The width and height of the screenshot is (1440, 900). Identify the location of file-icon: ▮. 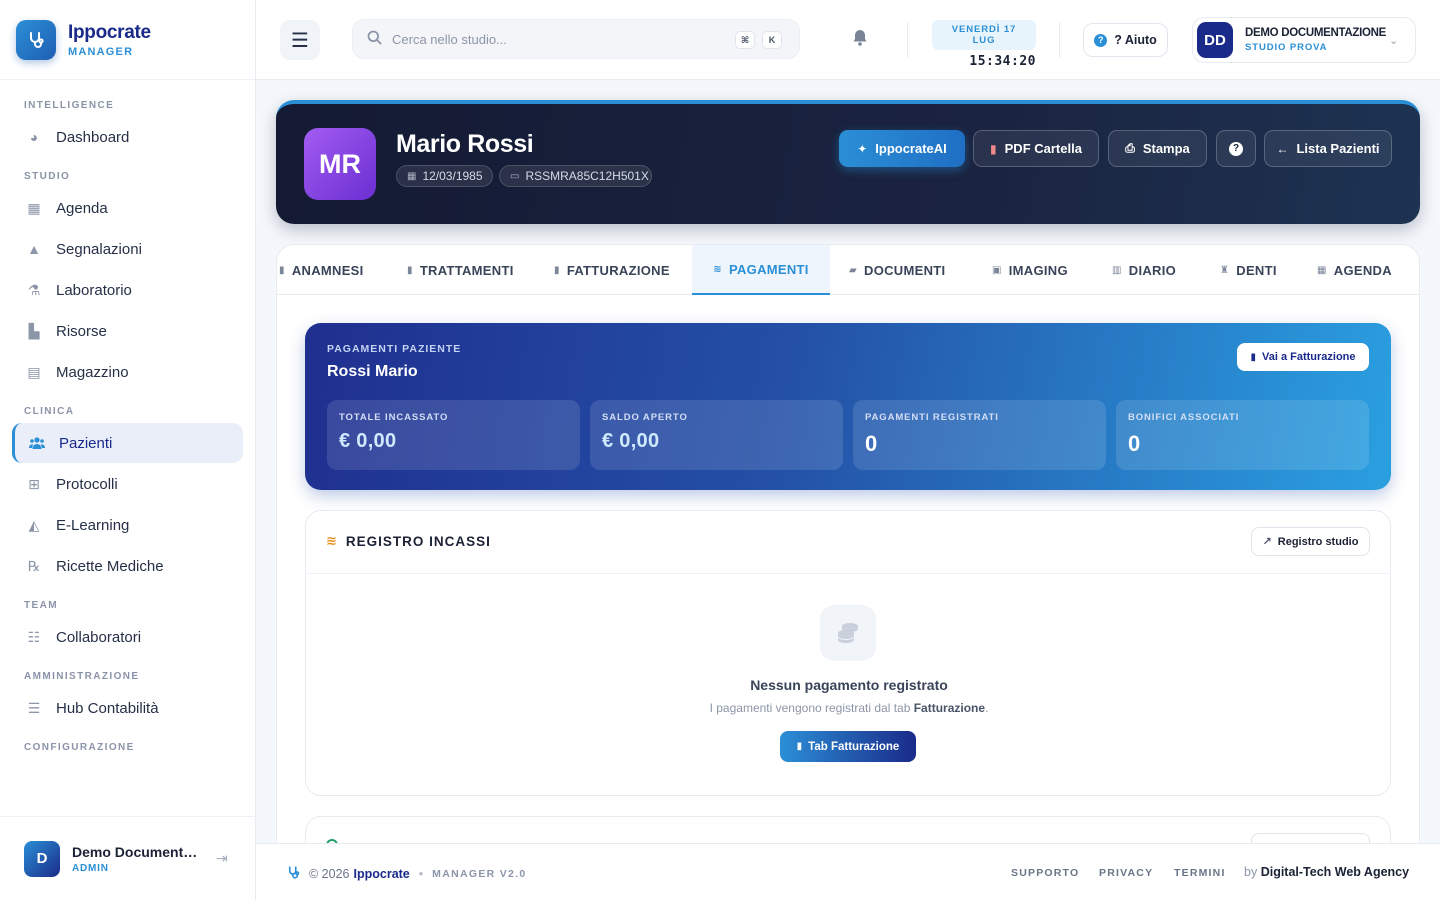
(282, 270).